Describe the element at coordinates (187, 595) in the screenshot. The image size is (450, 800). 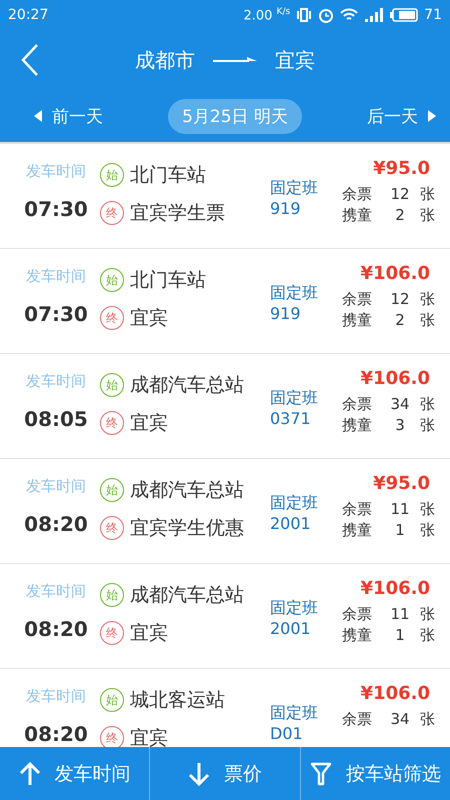
I see `start-station: 成都汽车总站` at that location.